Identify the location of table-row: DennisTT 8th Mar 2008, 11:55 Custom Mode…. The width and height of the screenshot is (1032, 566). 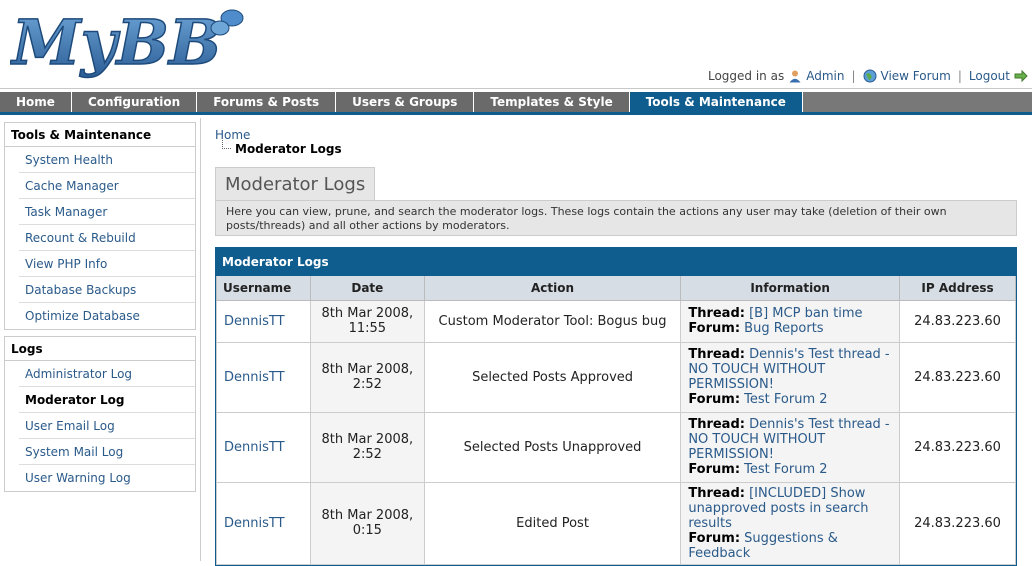
(616, 321).